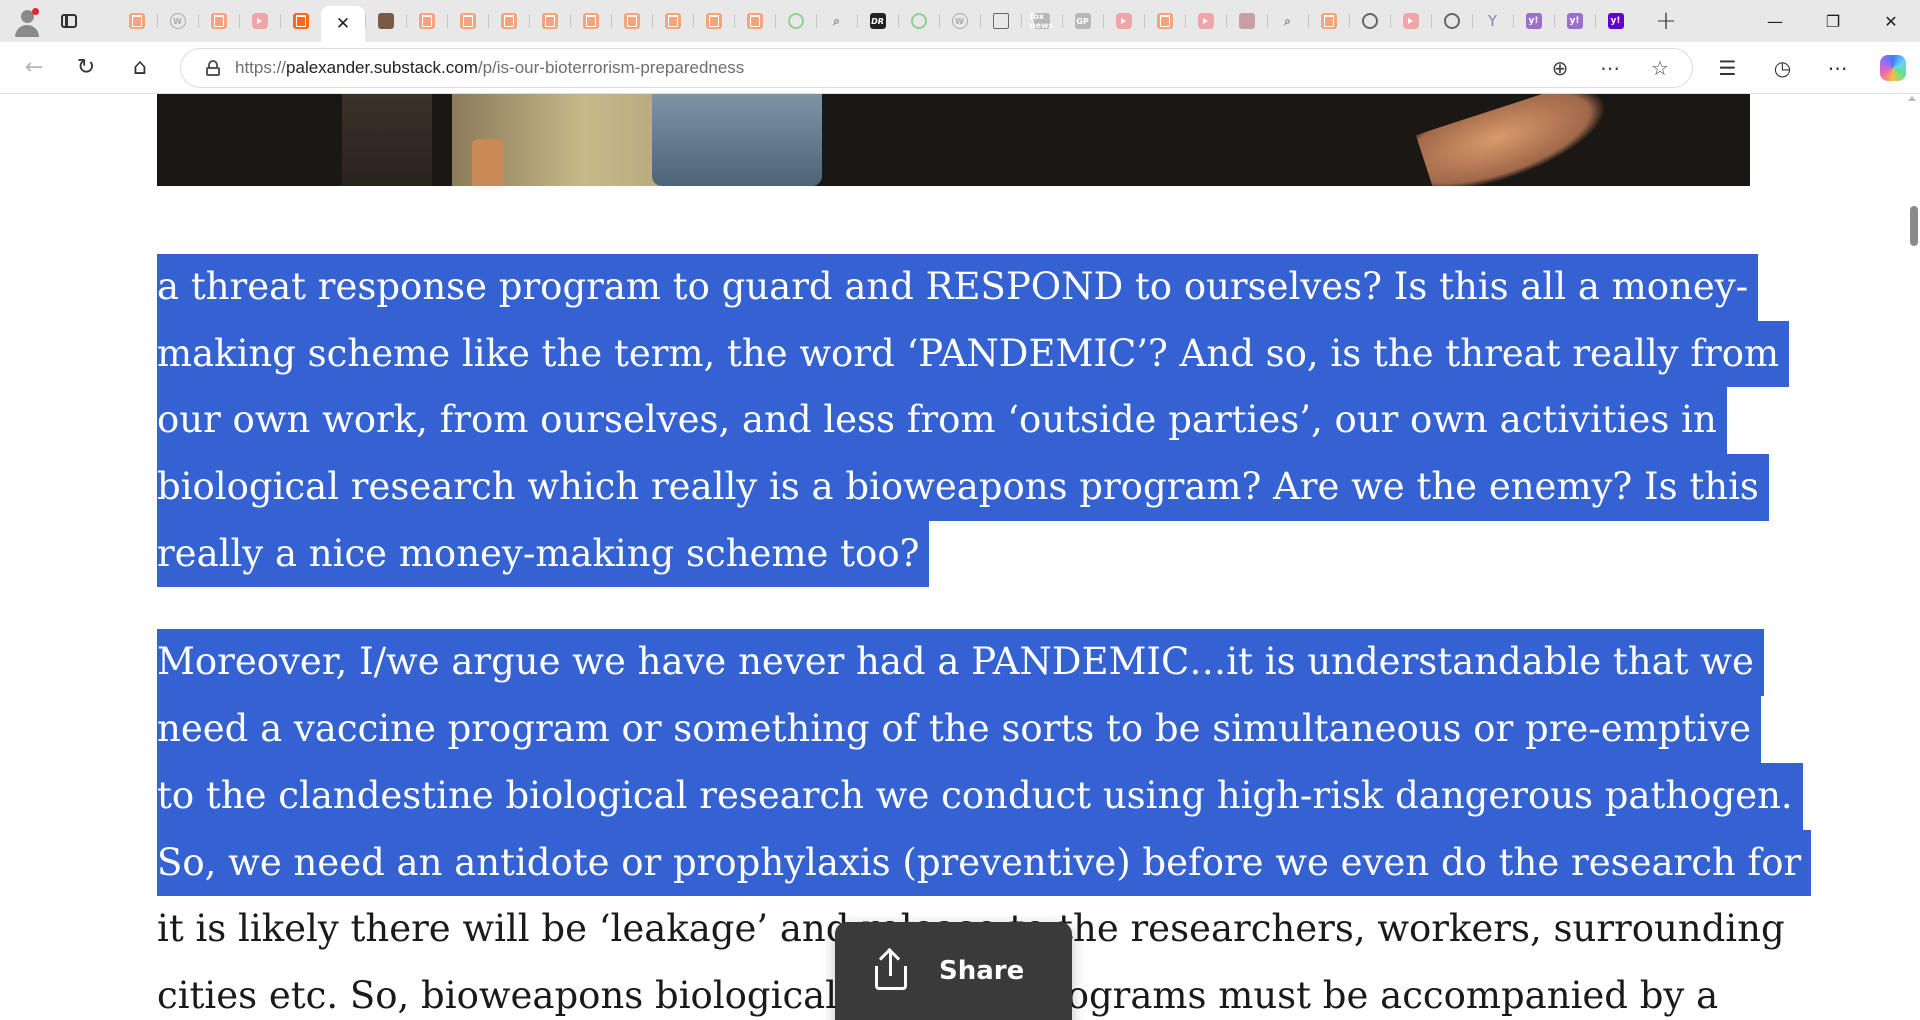 The width and height of the screenshot is (1920, 1020). What do you see at coordinates (1610, 68) in the screenshot?
I see `read-aloud-icon: ⋯` at bounding box center [1610, 68].